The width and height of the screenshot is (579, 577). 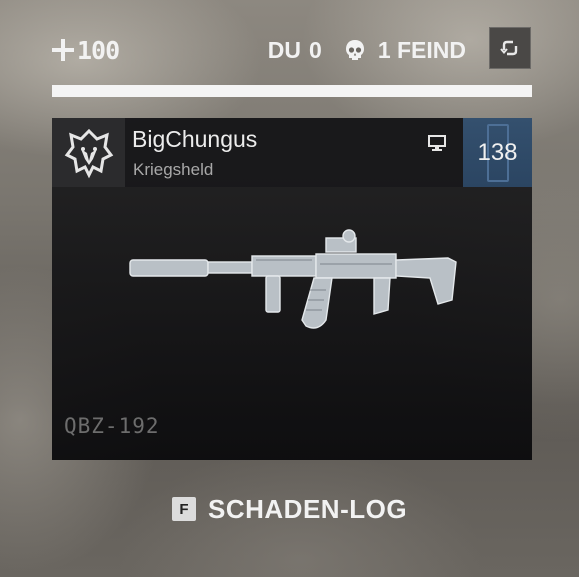 I want to click on player-title: Kriegsheld, so click(x=173, y=169).